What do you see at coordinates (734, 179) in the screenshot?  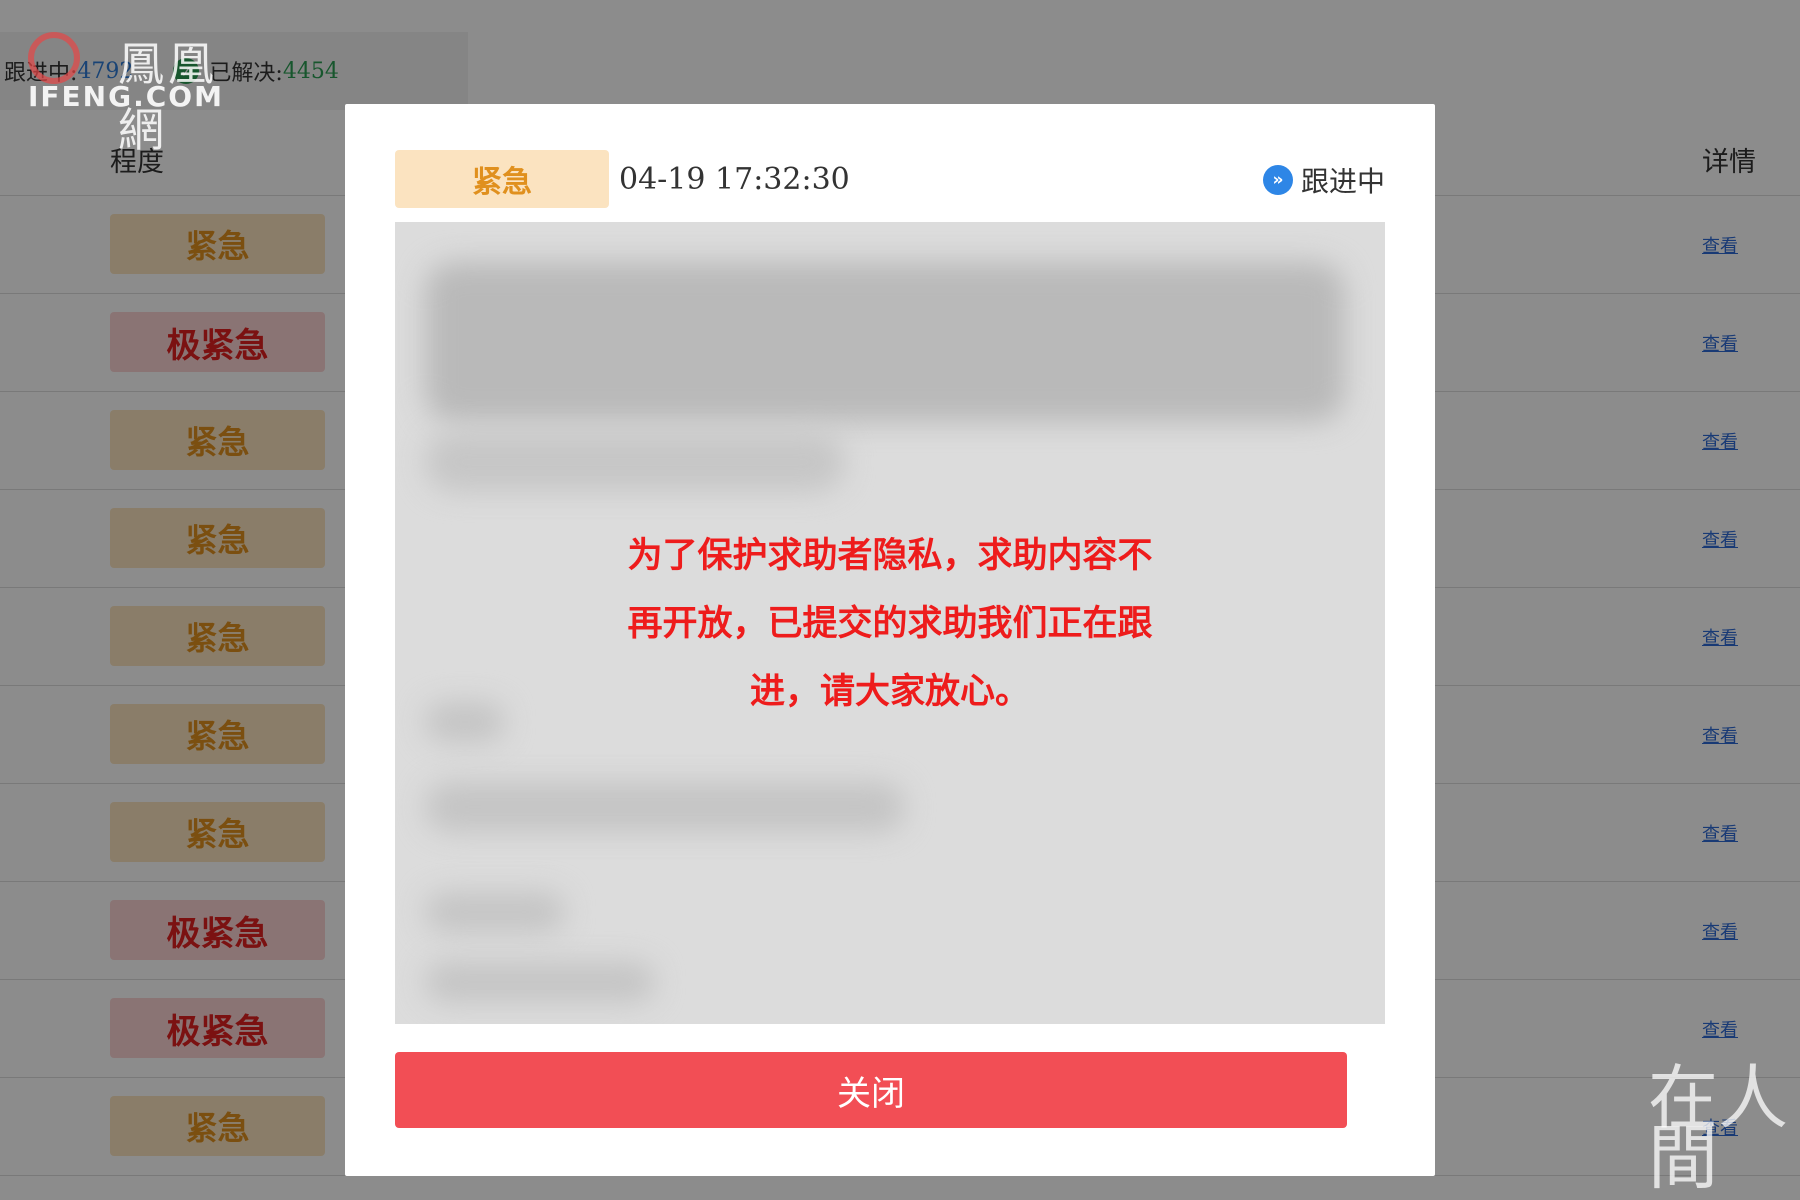 I see `modal-timestamp: 04-19 17:32:30` at bounding box center [734, 179].